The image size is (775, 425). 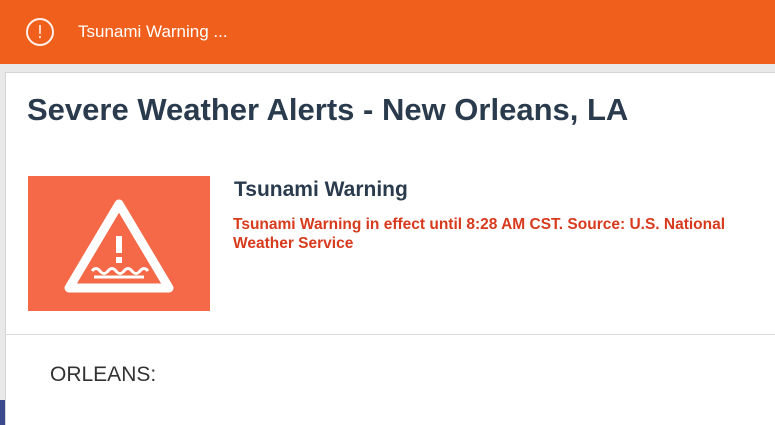 I want to click on alert-image, so click(x=119, y=243).